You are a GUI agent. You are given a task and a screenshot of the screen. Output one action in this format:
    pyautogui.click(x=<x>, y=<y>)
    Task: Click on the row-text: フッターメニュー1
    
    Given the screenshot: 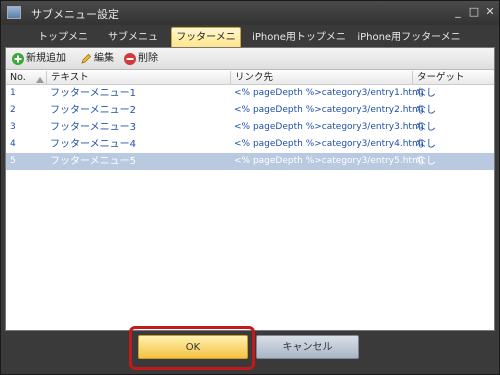 What is the action you would take?
    pyautogui.click(x=93, y=93)
    